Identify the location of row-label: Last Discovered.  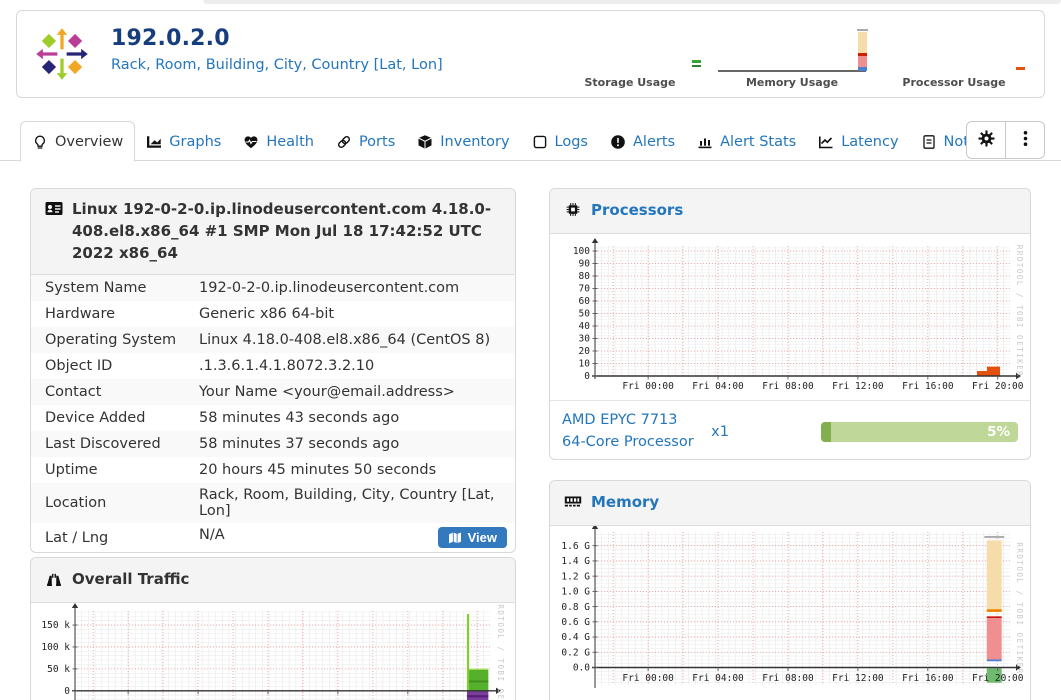
(103, 444).